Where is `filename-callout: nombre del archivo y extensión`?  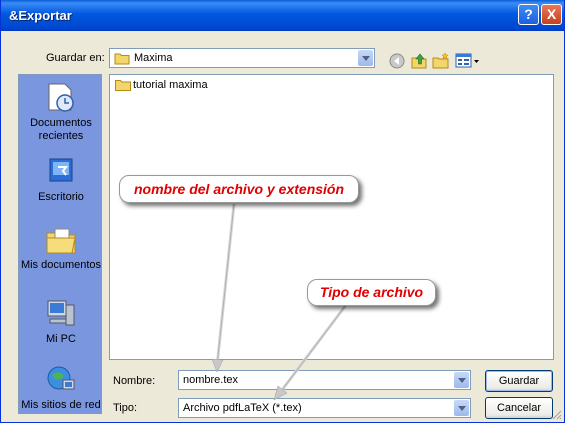 filename-callout: nombre del archivo y extensión is located at coordinates (239, 189).